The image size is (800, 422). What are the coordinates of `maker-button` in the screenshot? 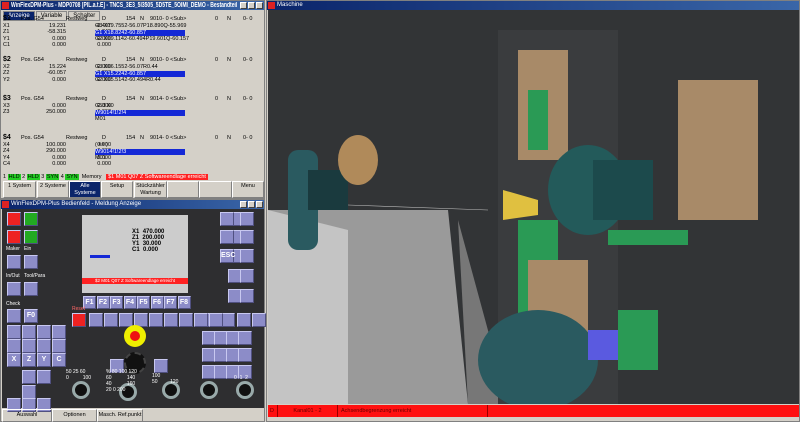 It's located at (14, 262).